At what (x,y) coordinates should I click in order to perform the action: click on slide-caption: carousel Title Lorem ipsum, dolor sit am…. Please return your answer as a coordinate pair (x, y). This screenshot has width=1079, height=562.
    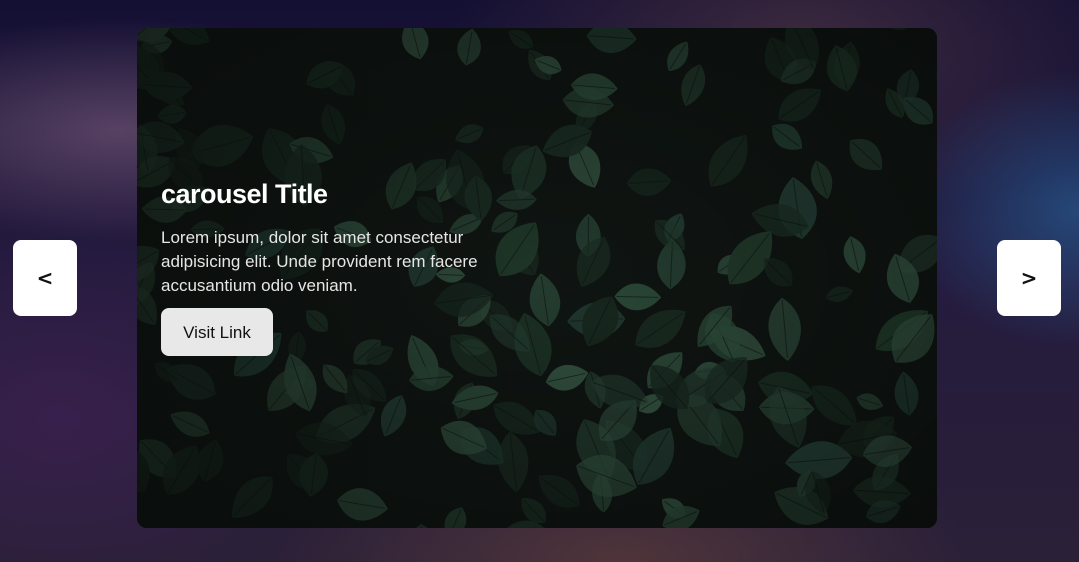
    Looking at the image, I should click on (331, 265).